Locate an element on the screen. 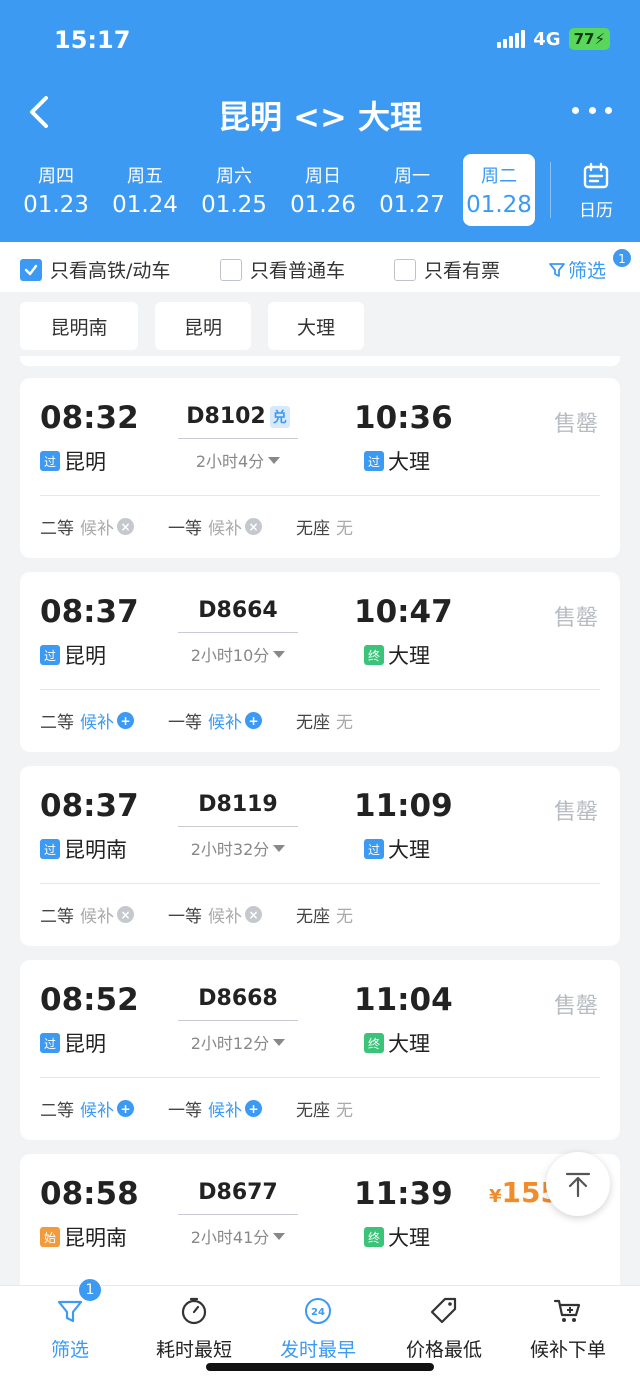 The width and height of the screenshot is (640, 1385). nav-bar: 昆明 <> 大理 is located at coordinates (320, 114).